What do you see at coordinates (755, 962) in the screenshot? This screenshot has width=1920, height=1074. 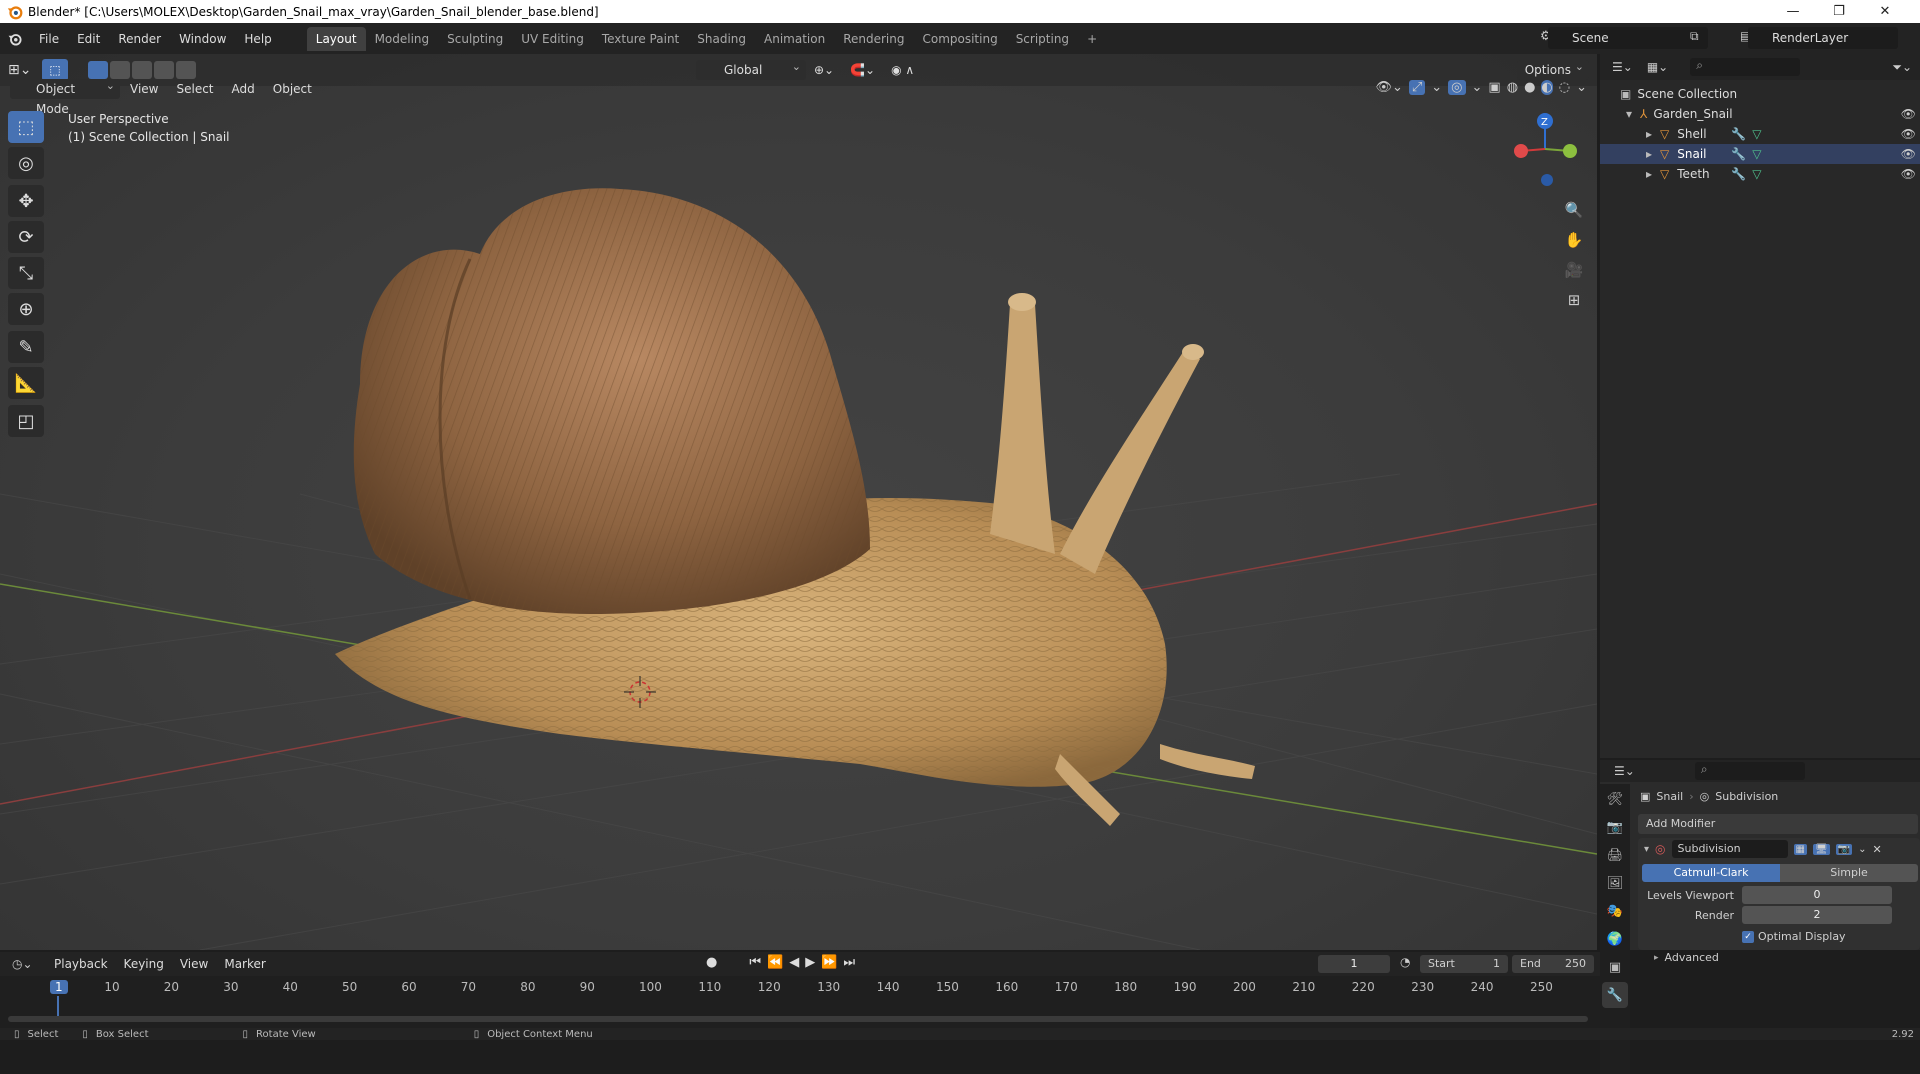 I see `jump-start-icon: ⏮` at bounding box center [755, 962].